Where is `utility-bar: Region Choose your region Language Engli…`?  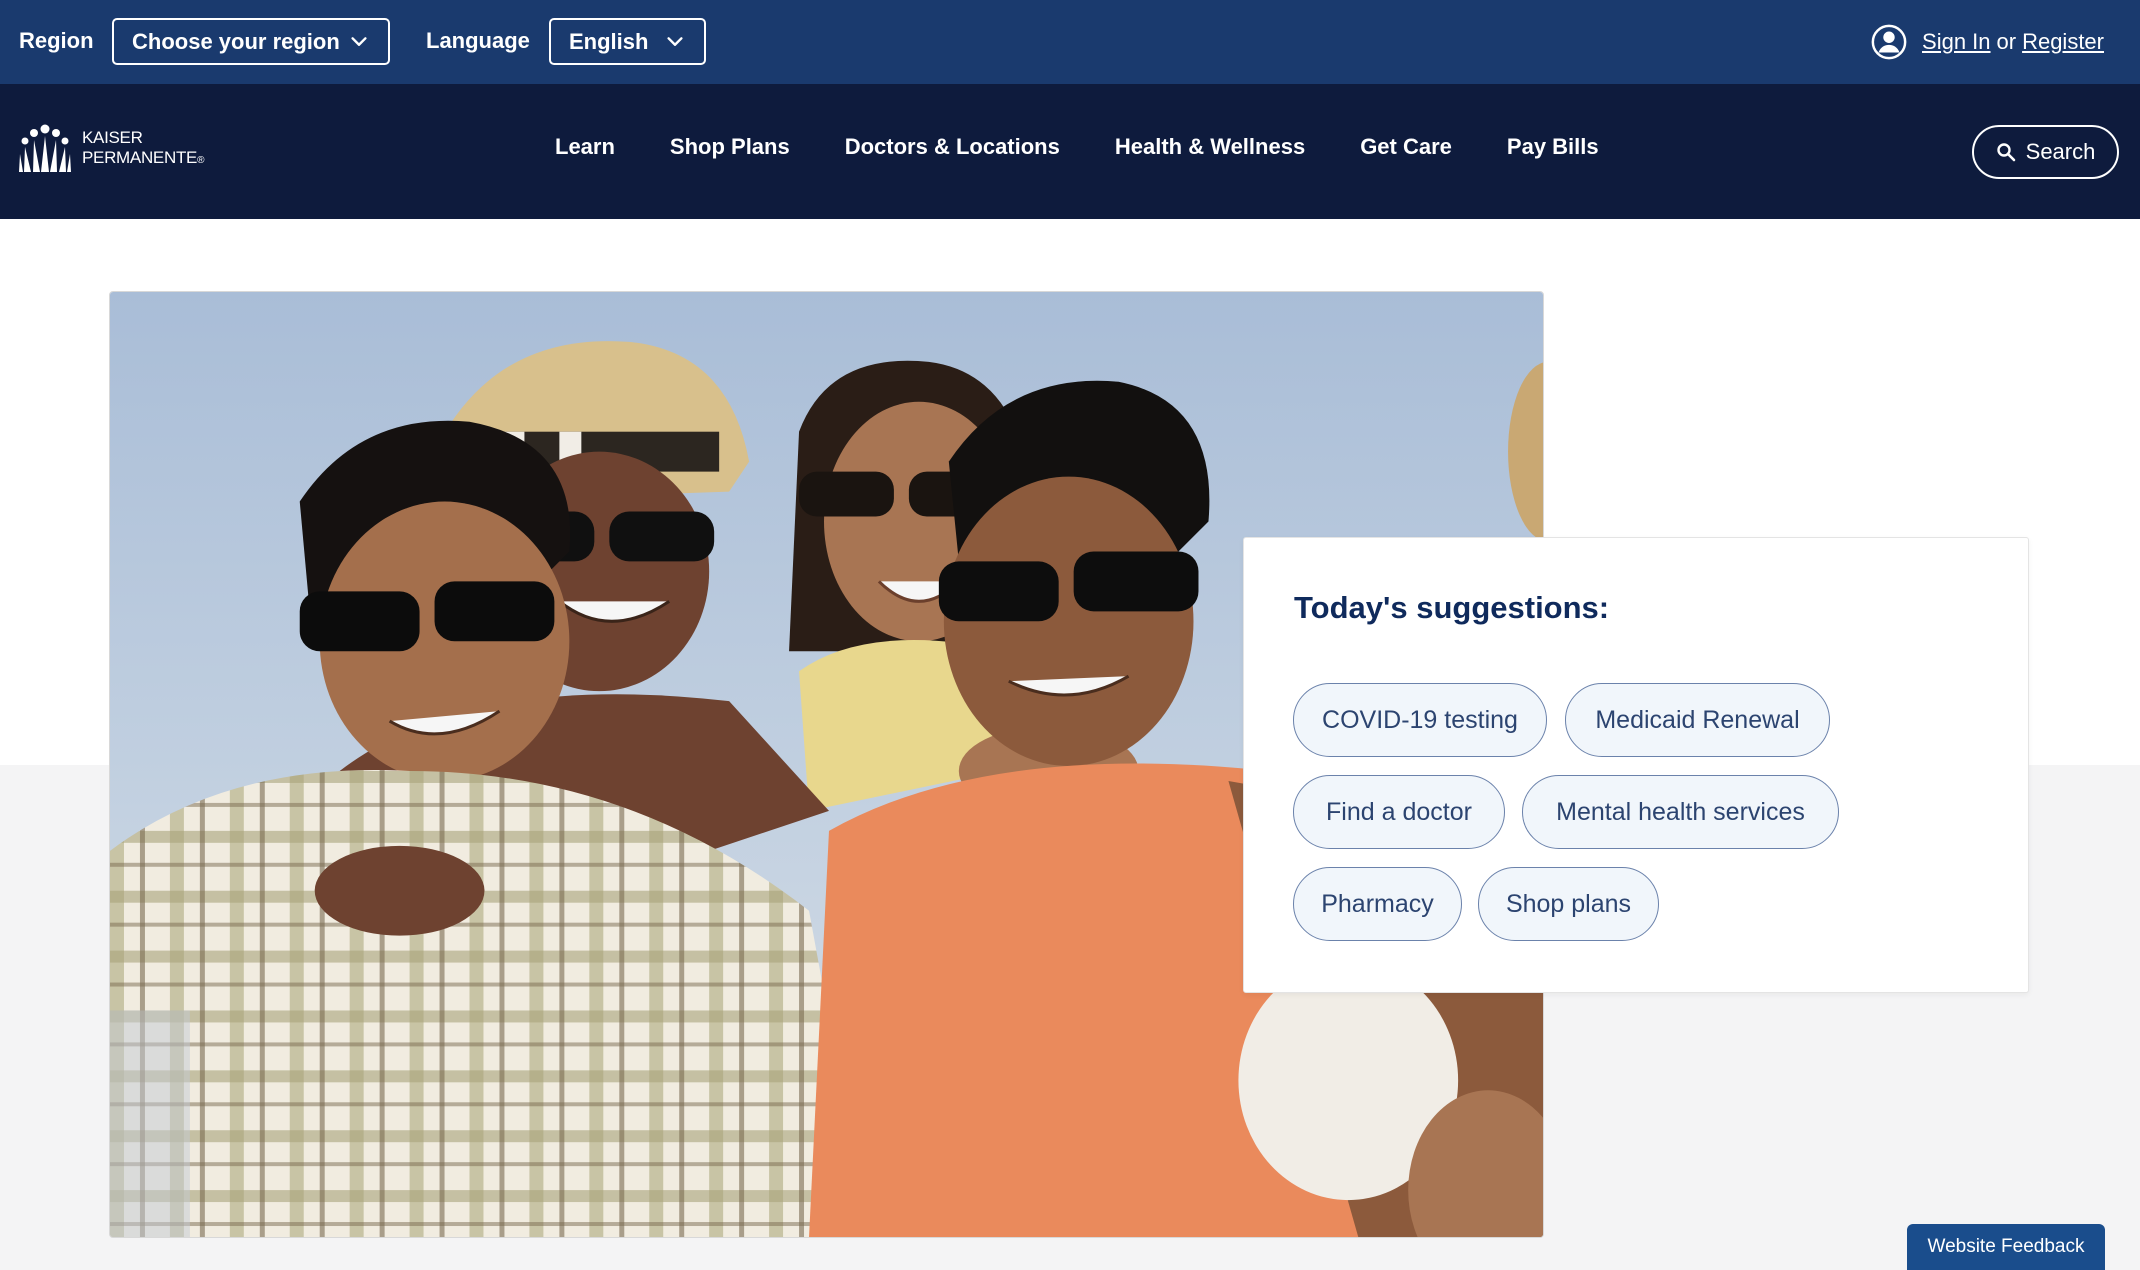
utility-bar: Region Choose your region Language Engli… is located at coordinates (1070, 42).